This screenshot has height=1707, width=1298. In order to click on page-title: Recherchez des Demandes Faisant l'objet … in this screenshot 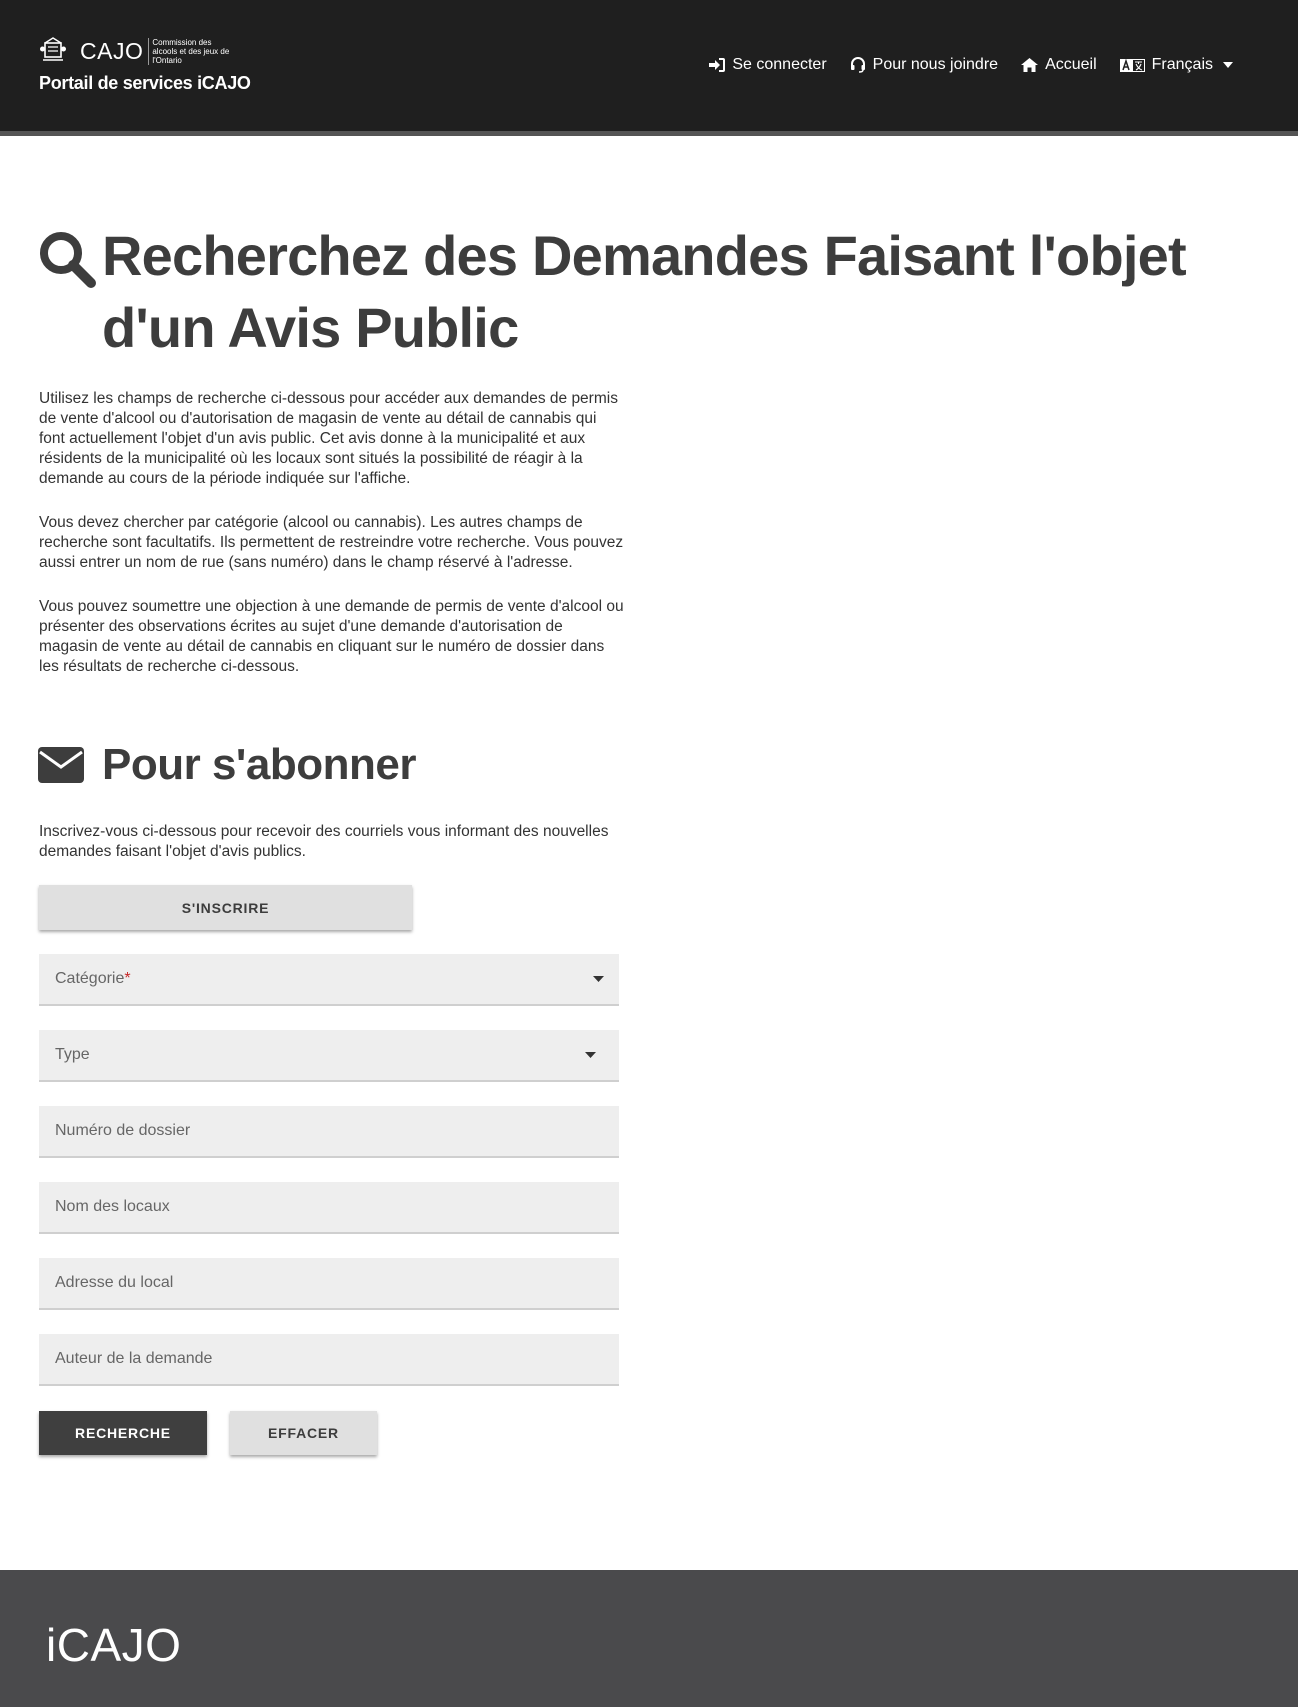, I will do `click(644, 291)`.